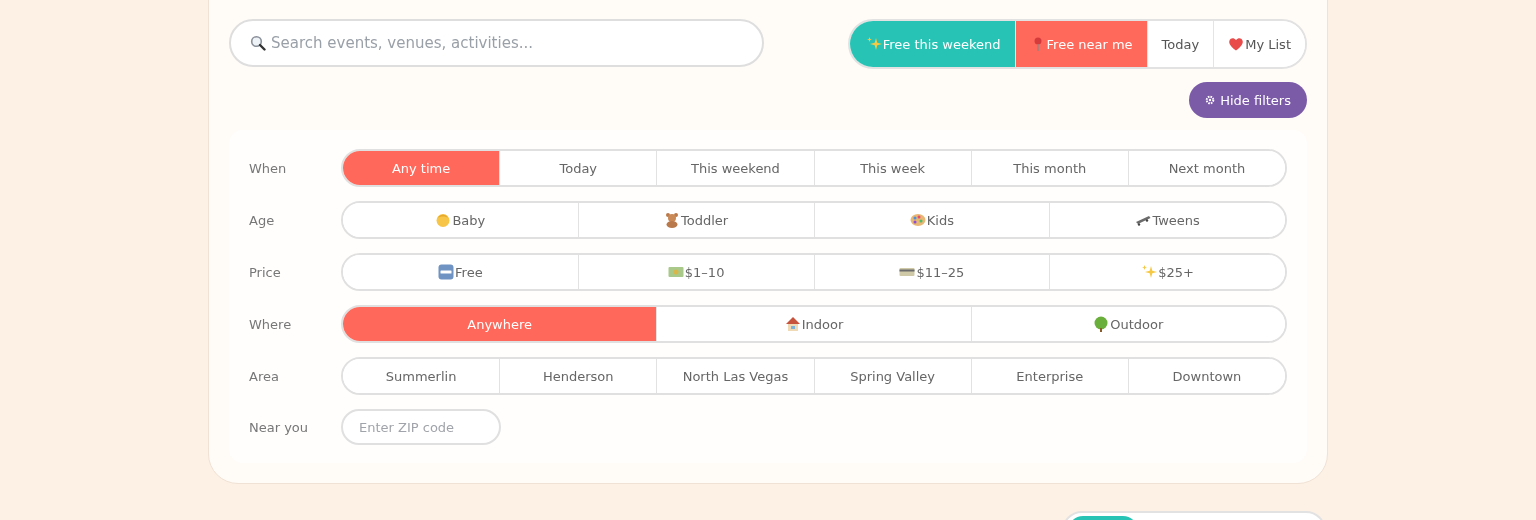 Image resolution: width=1536 pixels, height=520 pixels. Describe the element at coordinates (258, 43) in the screenshot. I see `search-icon` at that location.